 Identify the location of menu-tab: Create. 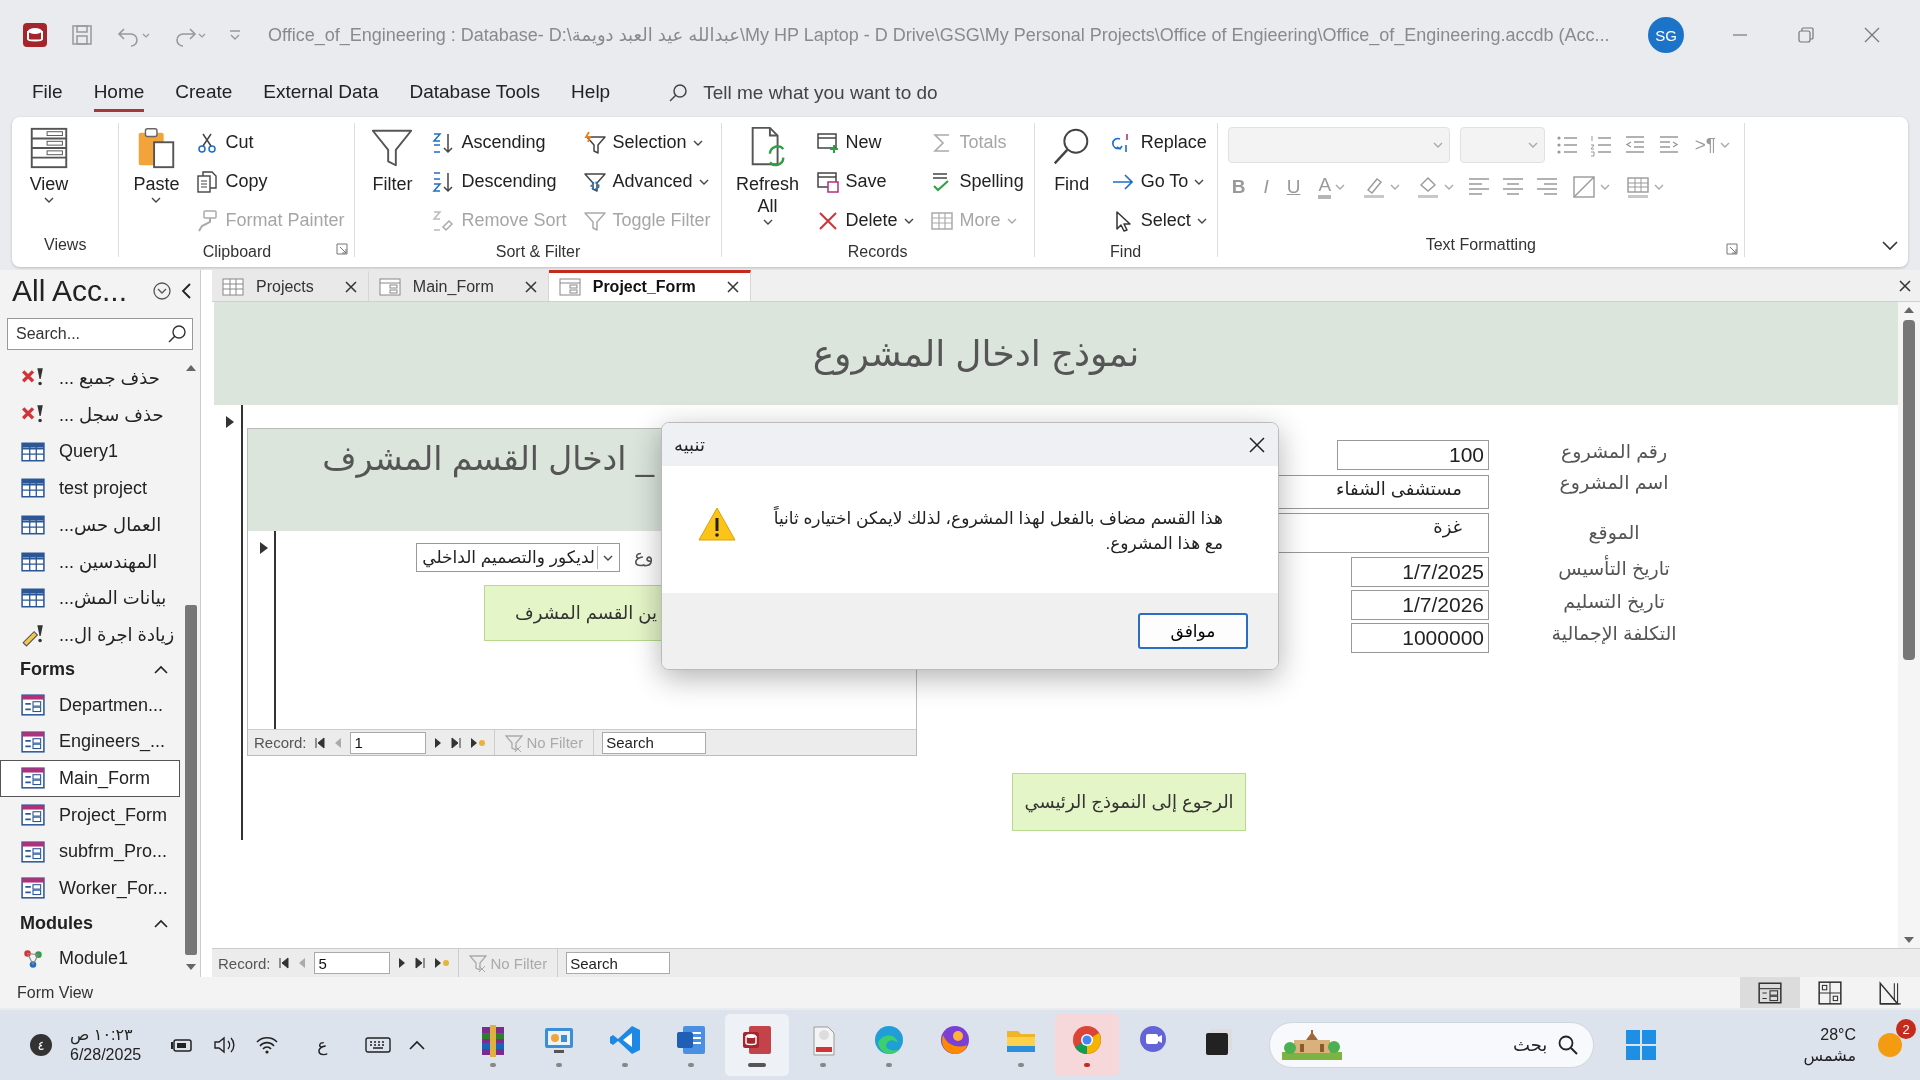
(204, 93).